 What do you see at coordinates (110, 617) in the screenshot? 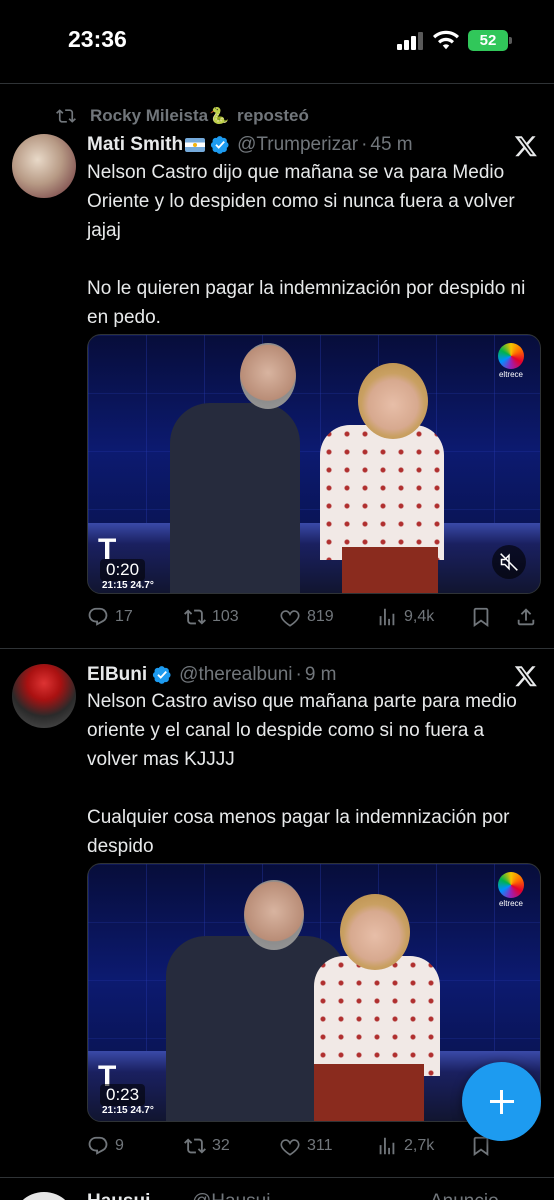
I see `reply-button: 17` at bounding box center [110, 617].